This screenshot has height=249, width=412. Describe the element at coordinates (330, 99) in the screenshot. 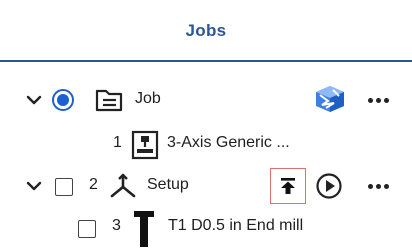

I see `stock-model-icon` at that location.